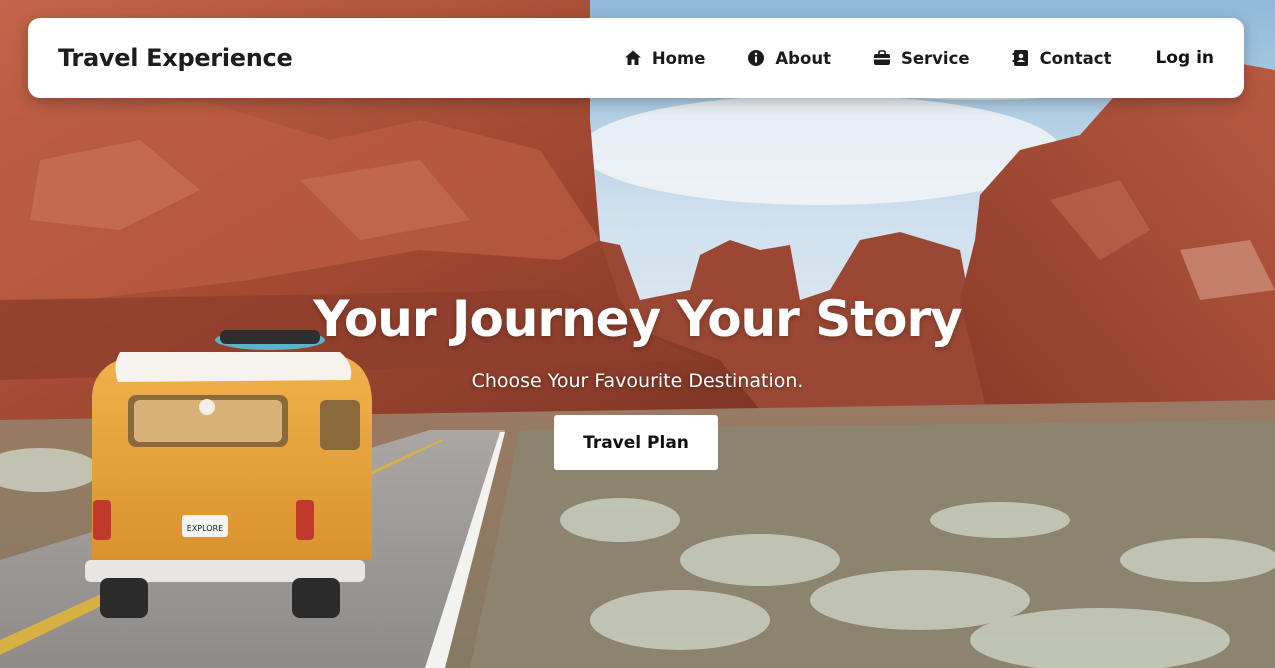 The width and height of the screenshot is (1275, 668). I want to click on hero-title: Your Journey Your Story, so click(637, 319).